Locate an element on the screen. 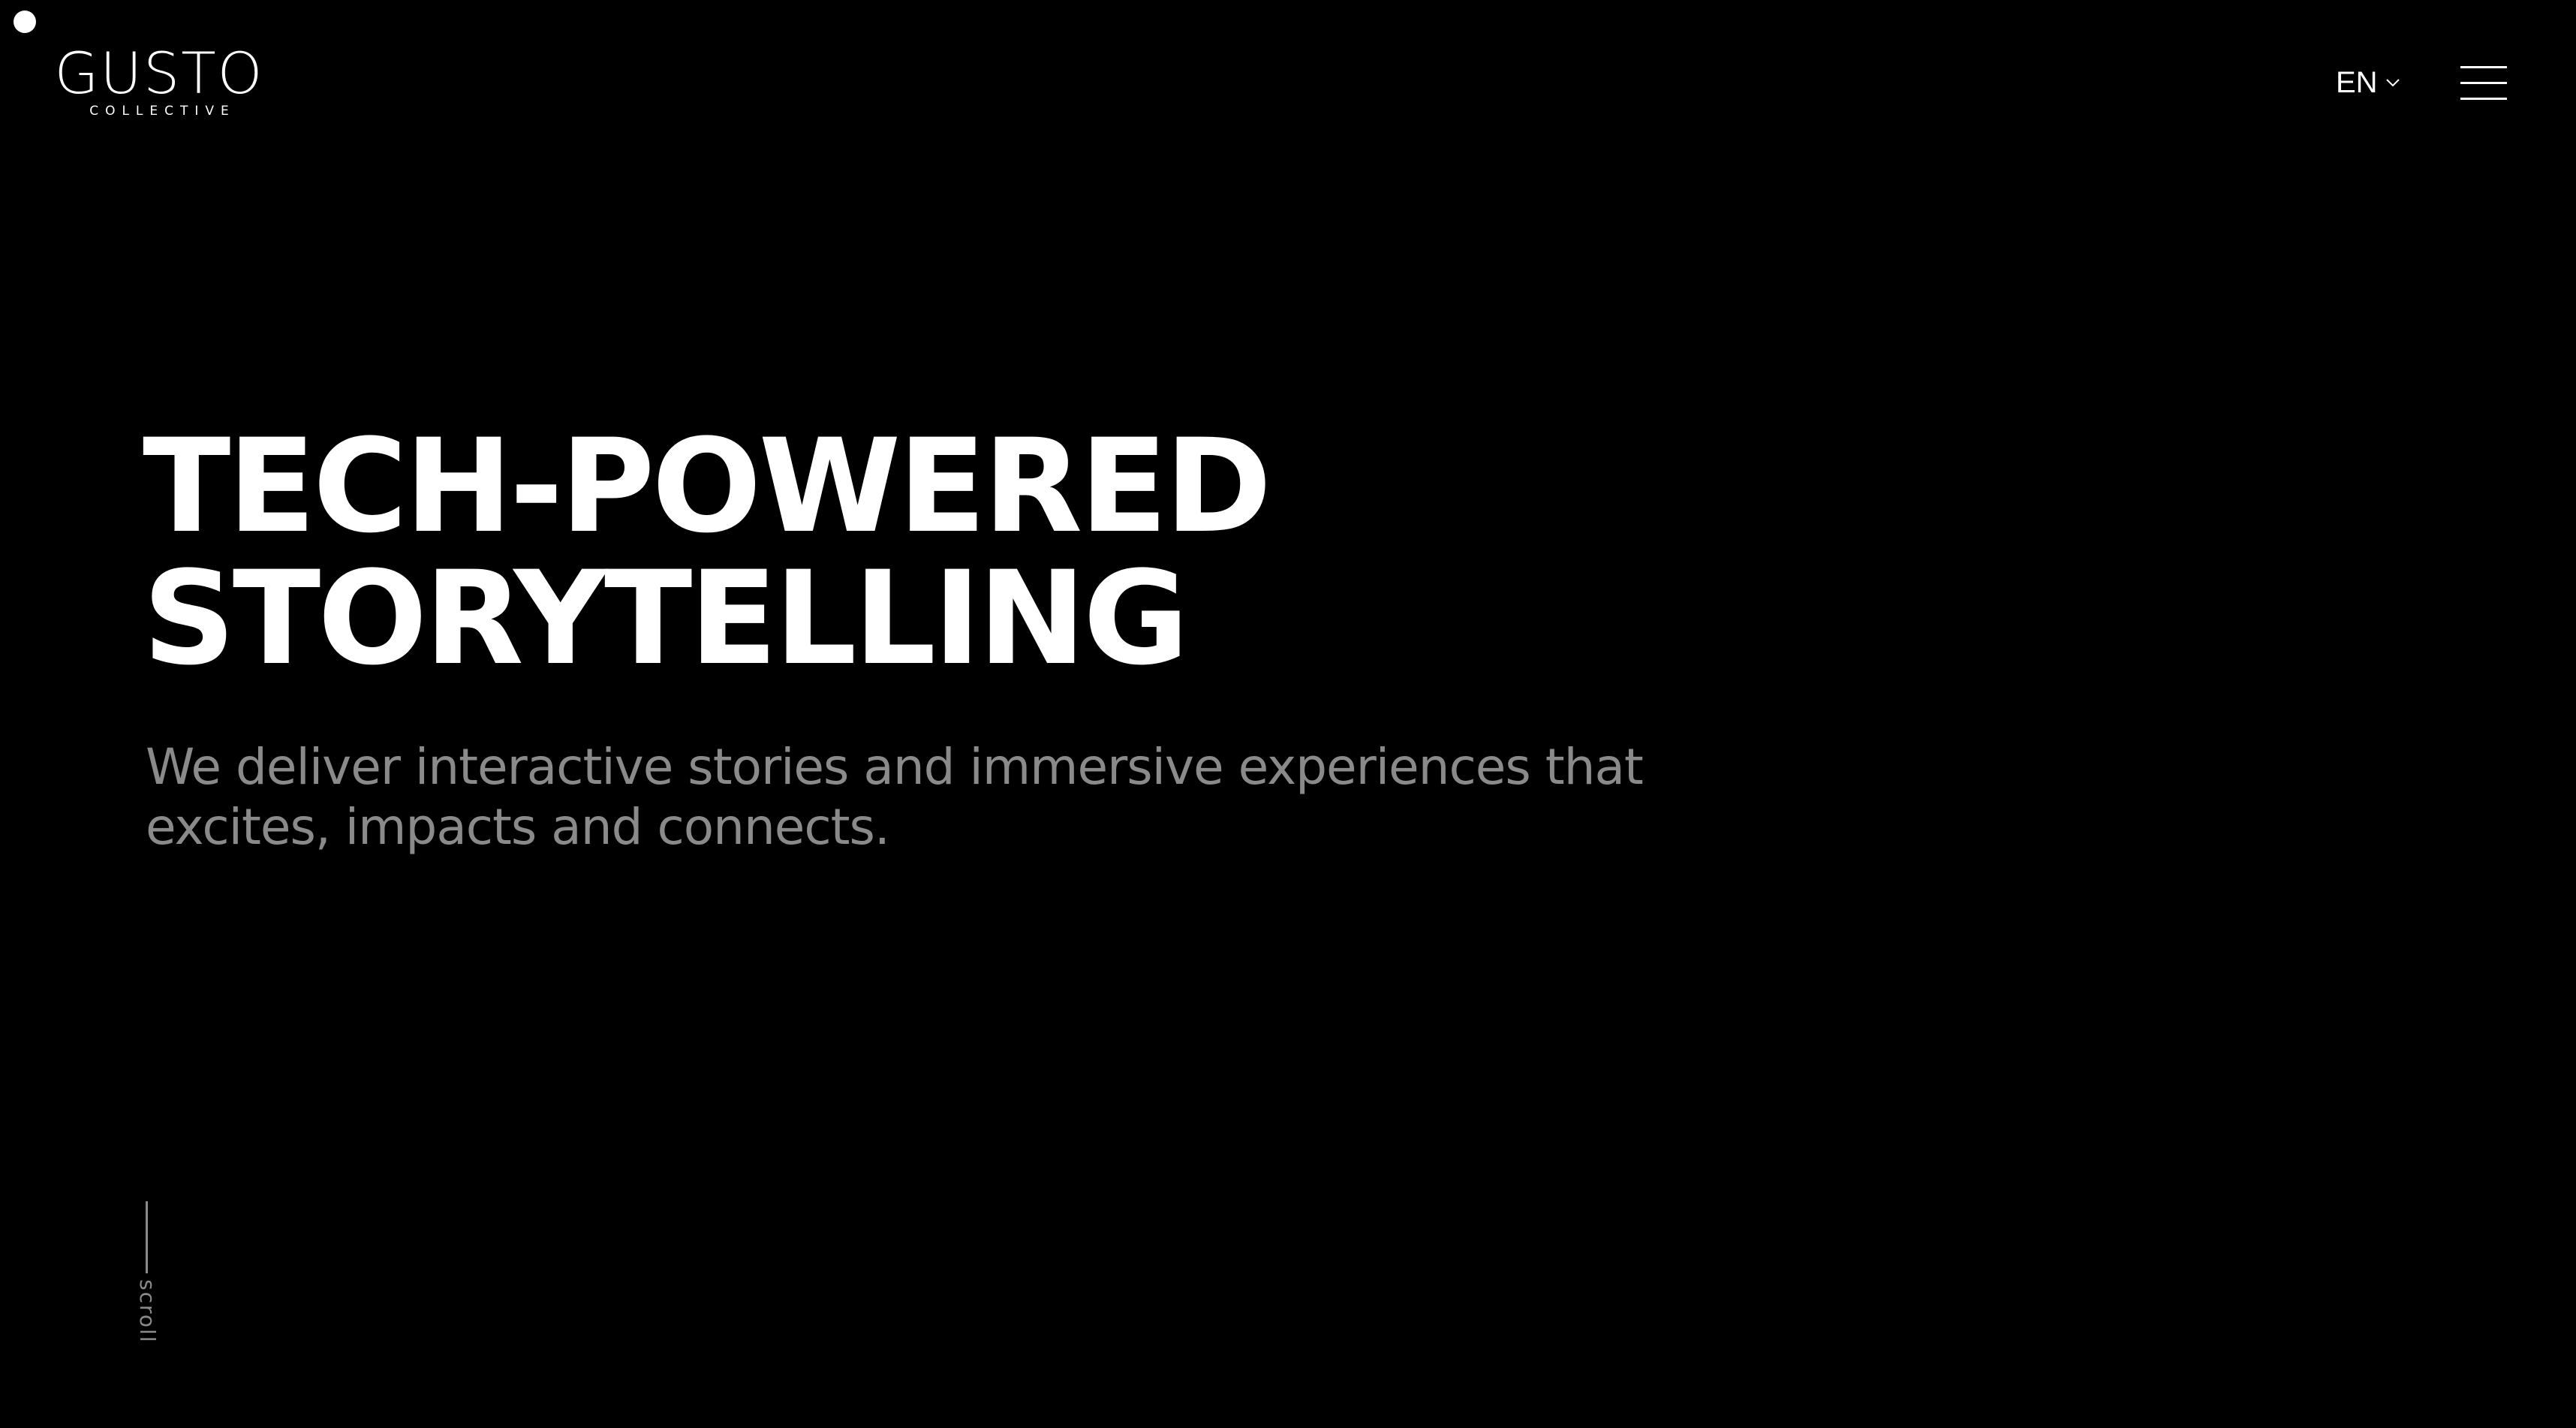 The width and height of the screenshot is (2576, 1428). cursor-dot is located at coordinates (25, 22).